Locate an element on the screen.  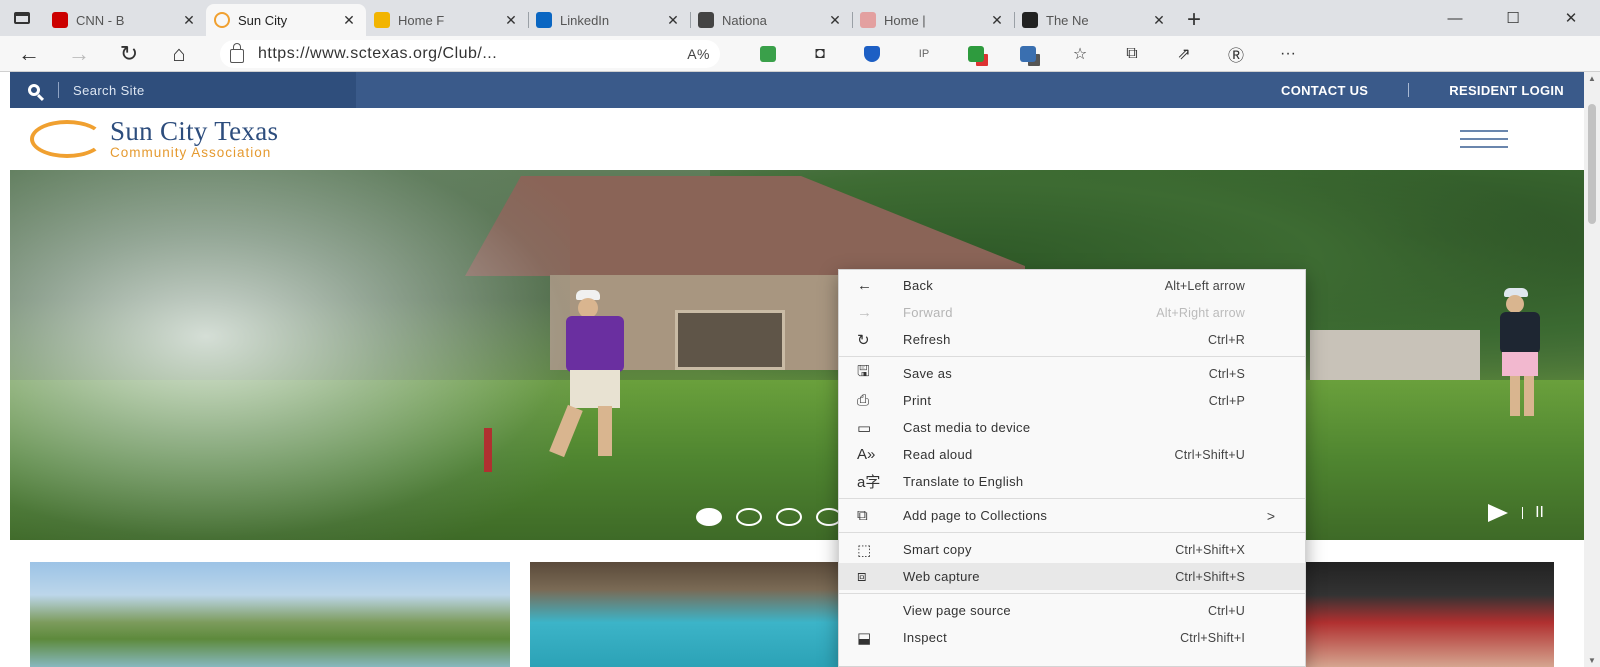
contact-us-link: CONTACT US is located at coordinates (1324, 90).